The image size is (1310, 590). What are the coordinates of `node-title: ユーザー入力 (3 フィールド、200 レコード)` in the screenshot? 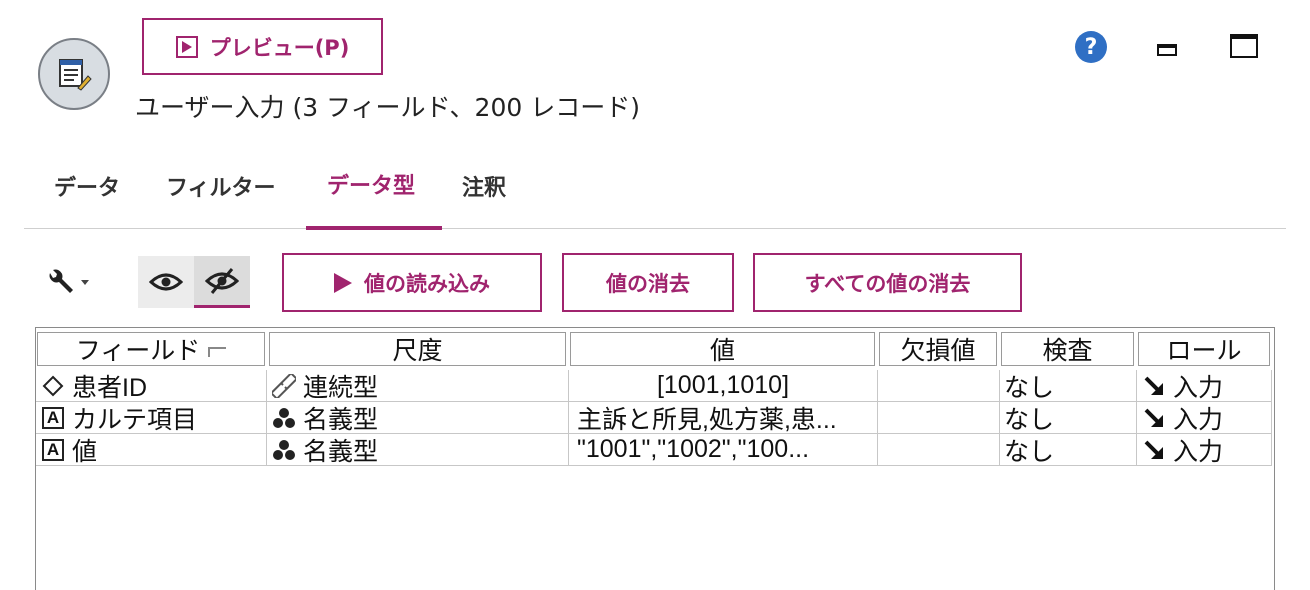 It's located at (387, 107).